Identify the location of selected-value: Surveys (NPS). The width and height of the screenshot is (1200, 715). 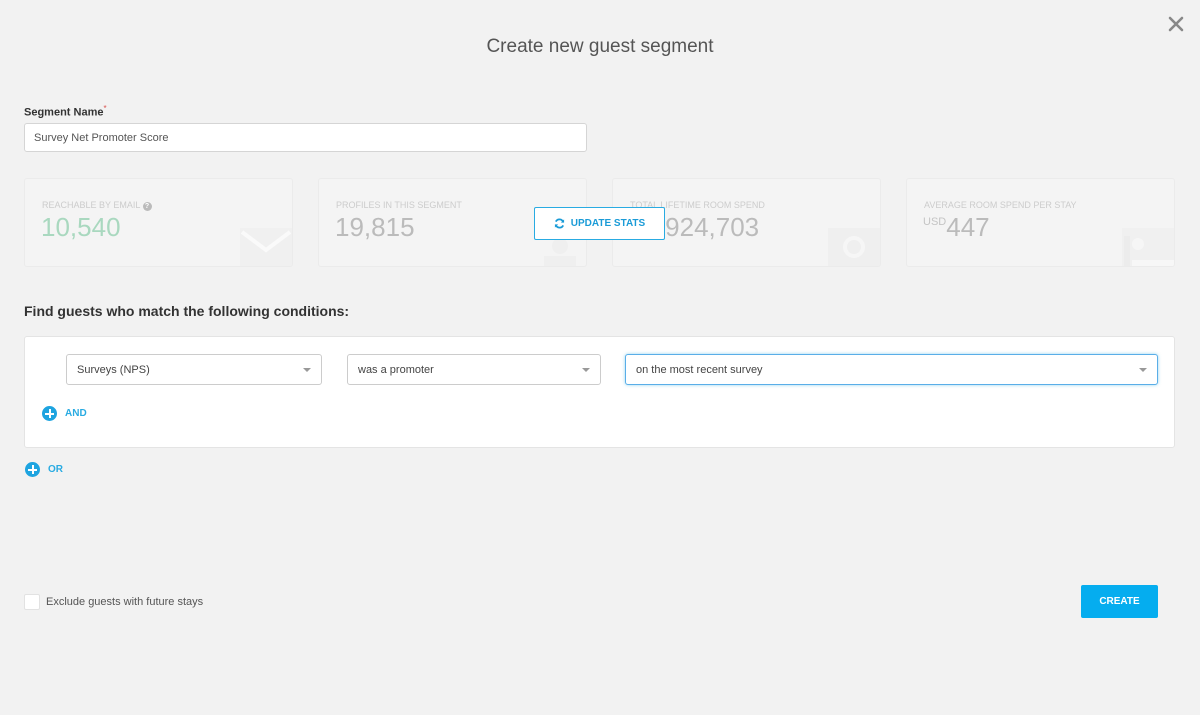
(113, 369).